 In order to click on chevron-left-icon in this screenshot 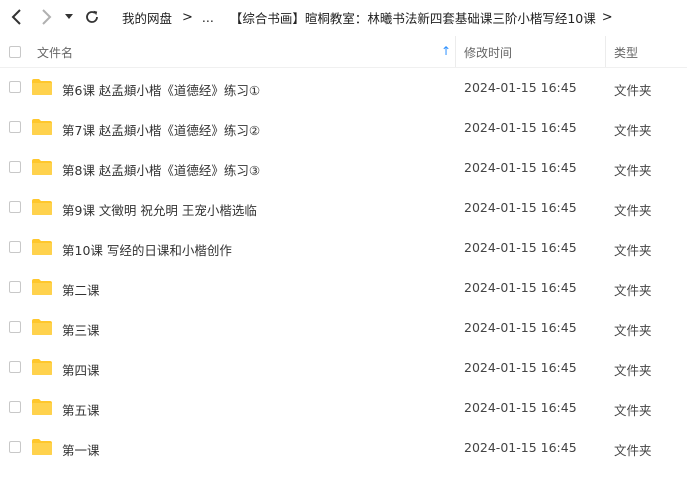, I will do `click(16, 17)`.